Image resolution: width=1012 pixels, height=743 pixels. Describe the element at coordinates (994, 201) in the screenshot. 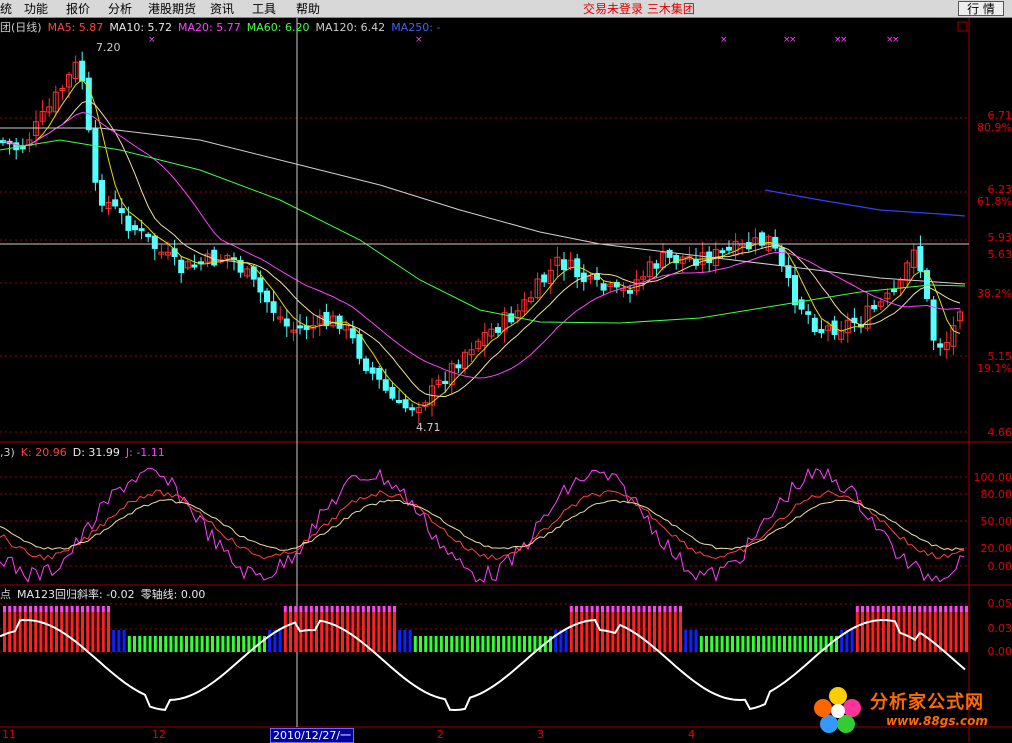

I see `pct-label: 61.8%` at that location.